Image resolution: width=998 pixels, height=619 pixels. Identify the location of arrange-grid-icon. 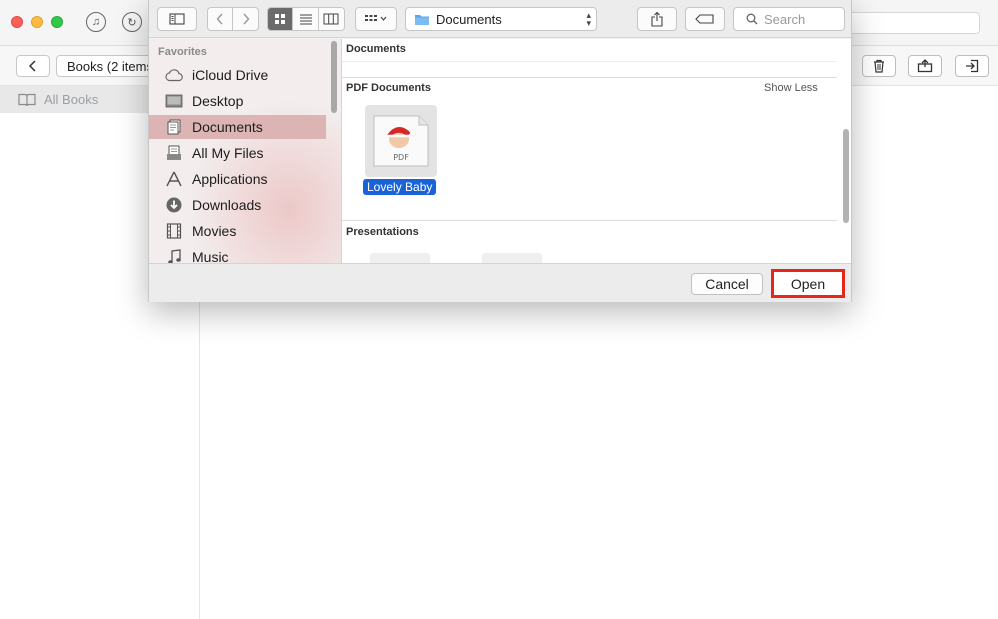
(376, 18).